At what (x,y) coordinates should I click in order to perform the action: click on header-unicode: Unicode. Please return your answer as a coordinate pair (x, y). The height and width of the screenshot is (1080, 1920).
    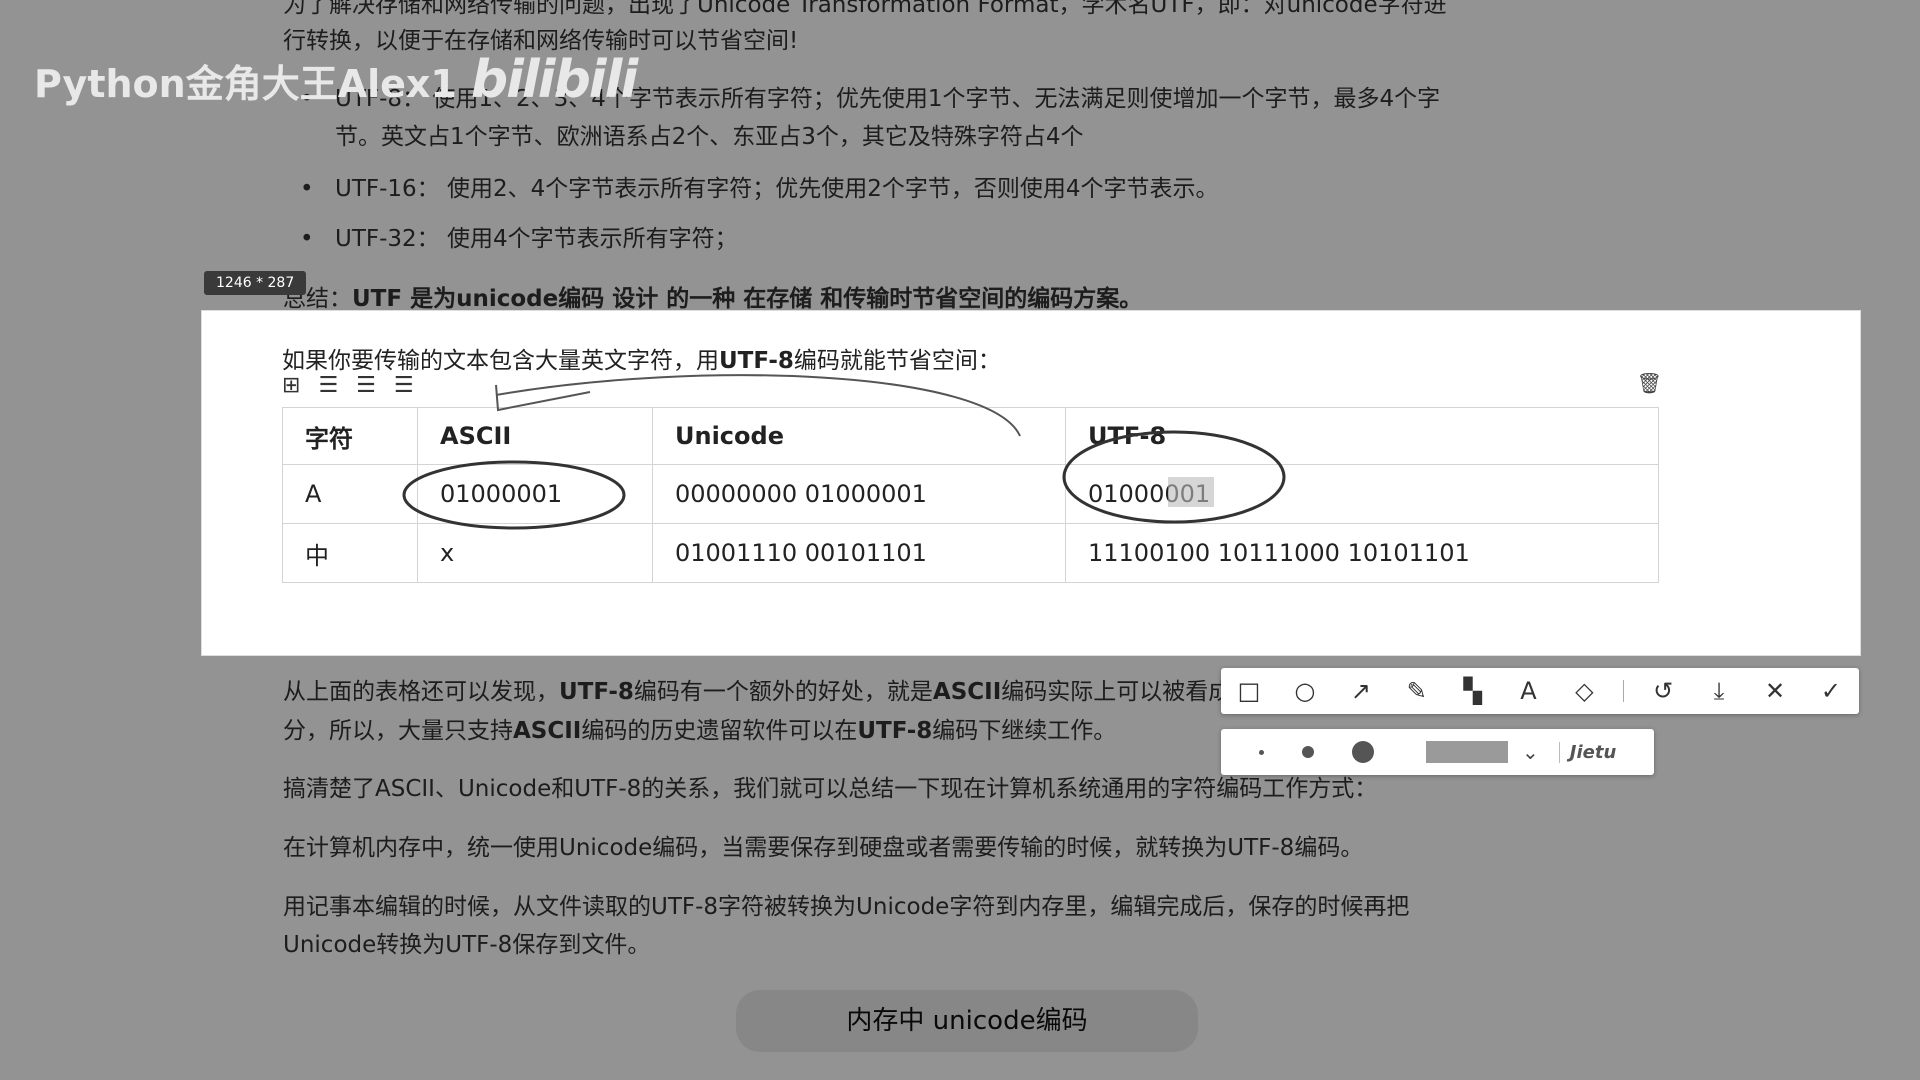
    Looking at the image, I should click on (859, 436).